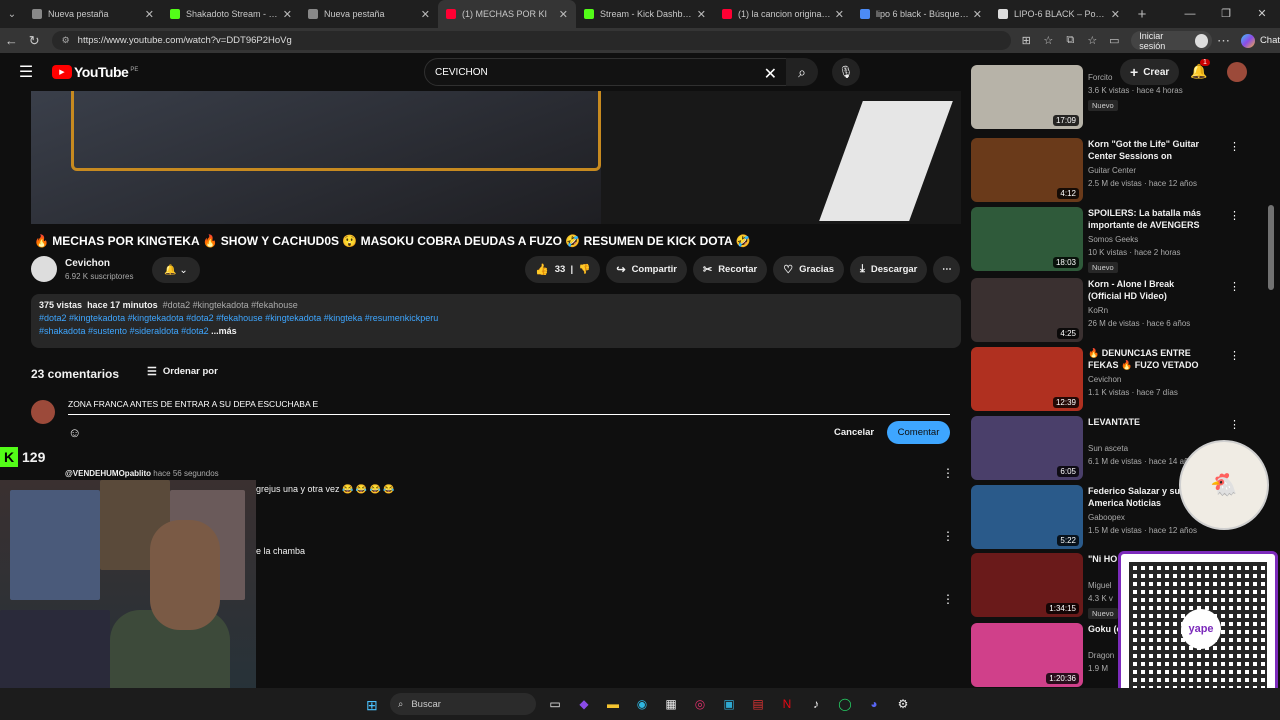 The width and height of the screenshot is (1280, 720). What do you see at coordinates (585, 269) in the screenshot?
I see `thumbs-down-icon: 👎` at bounding box center [585, 269].